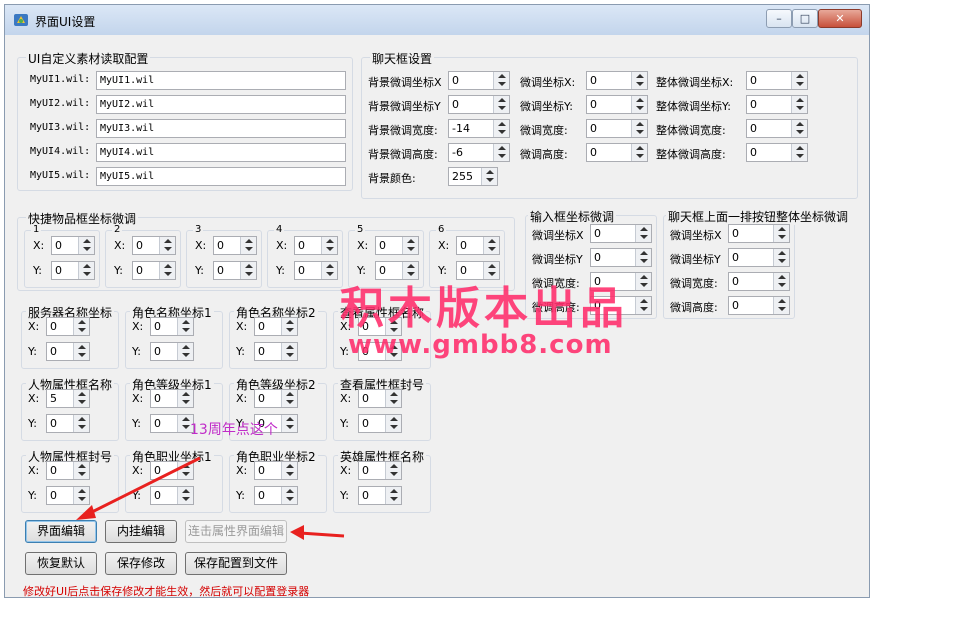 The height and width of the screenshot is (635, 969). I want to click on arrow-to-ui-edit, so click(138, 488).